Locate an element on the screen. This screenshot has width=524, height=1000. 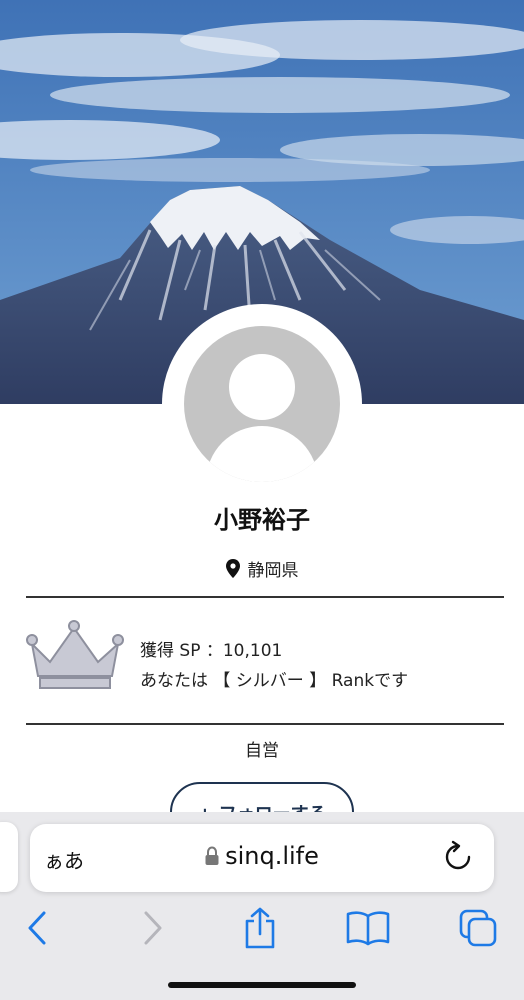
crown-icon is located at coordinates (75, 654).